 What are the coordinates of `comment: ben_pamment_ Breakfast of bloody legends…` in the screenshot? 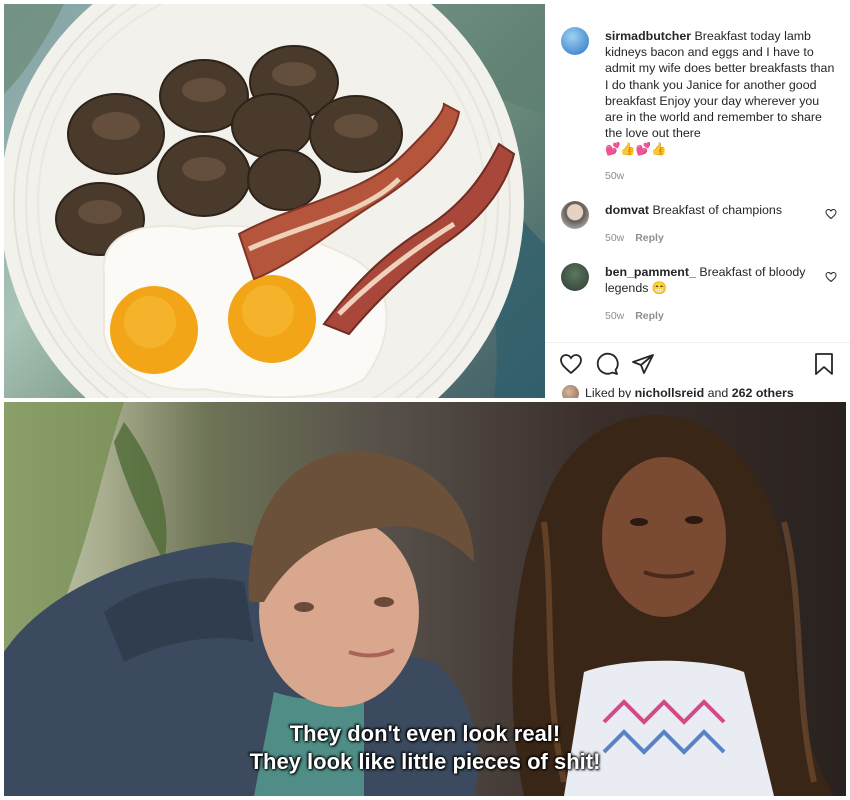 It's located at (720, 280).